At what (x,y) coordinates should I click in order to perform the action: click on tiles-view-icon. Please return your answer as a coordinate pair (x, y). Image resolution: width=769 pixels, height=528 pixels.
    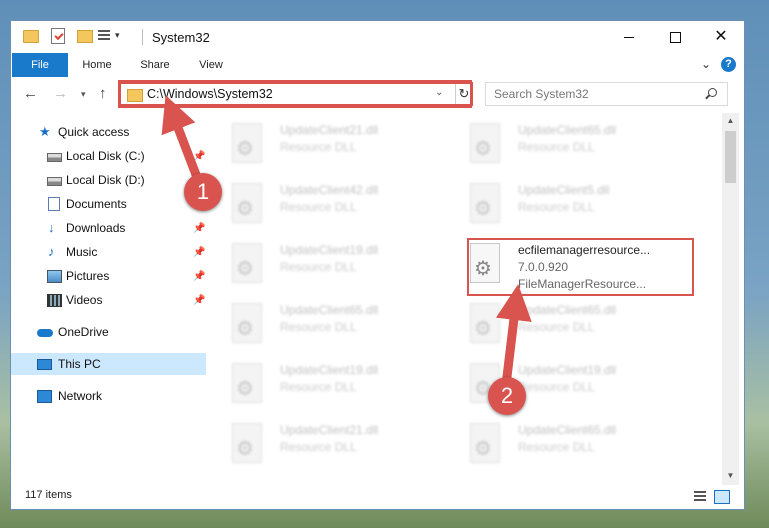
    Looking at the image, I should click on (722, 497).